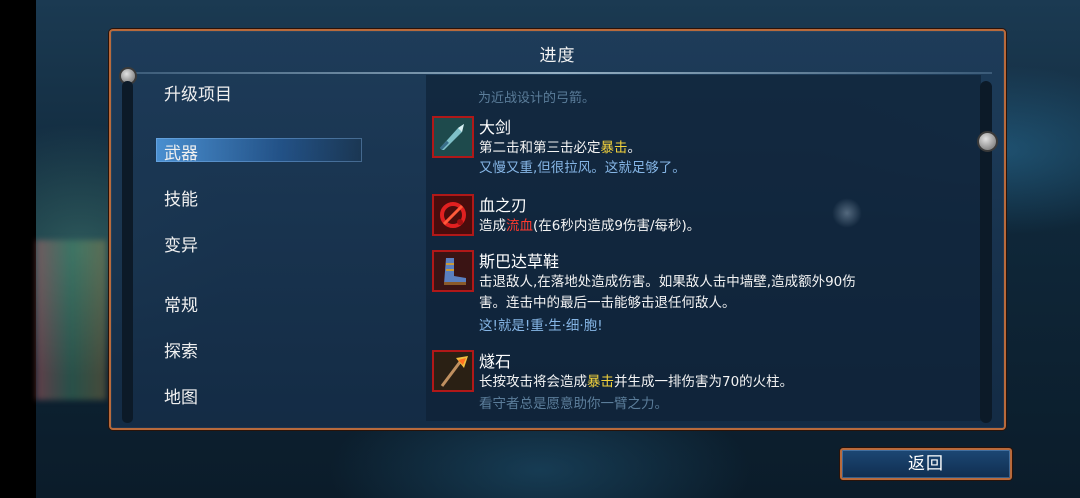 The width and height of the screenshot is (1080, 498). I want to click on flint-icon, so click(453, 371).